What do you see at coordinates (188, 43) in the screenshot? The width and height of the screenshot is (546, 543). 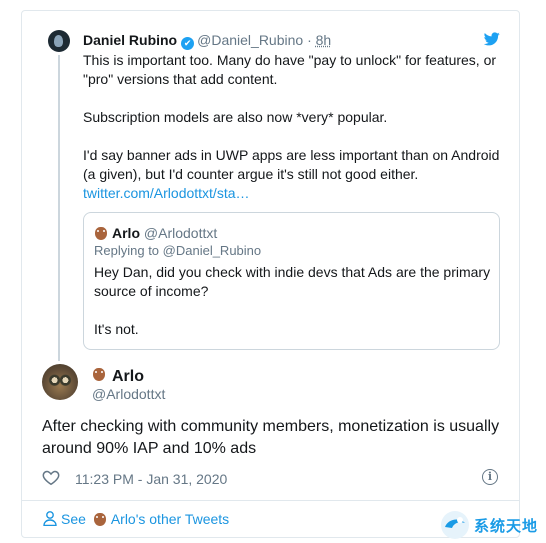 I see `verified-icon: ✔` at bounding box center [188, 43].